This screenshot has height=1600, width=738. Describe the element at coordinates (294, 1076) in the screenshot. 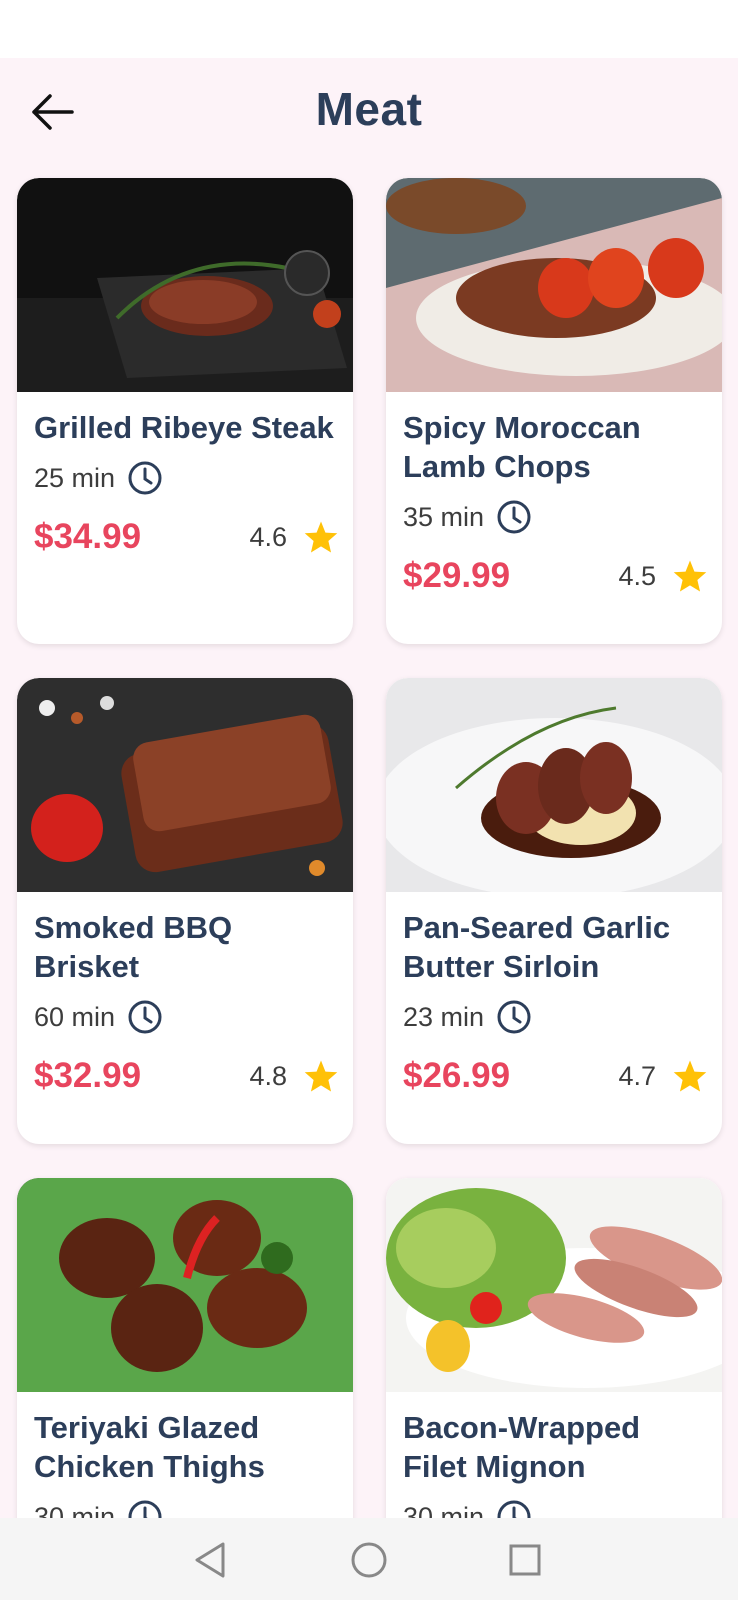

I see `rating: 4.8` at that location.